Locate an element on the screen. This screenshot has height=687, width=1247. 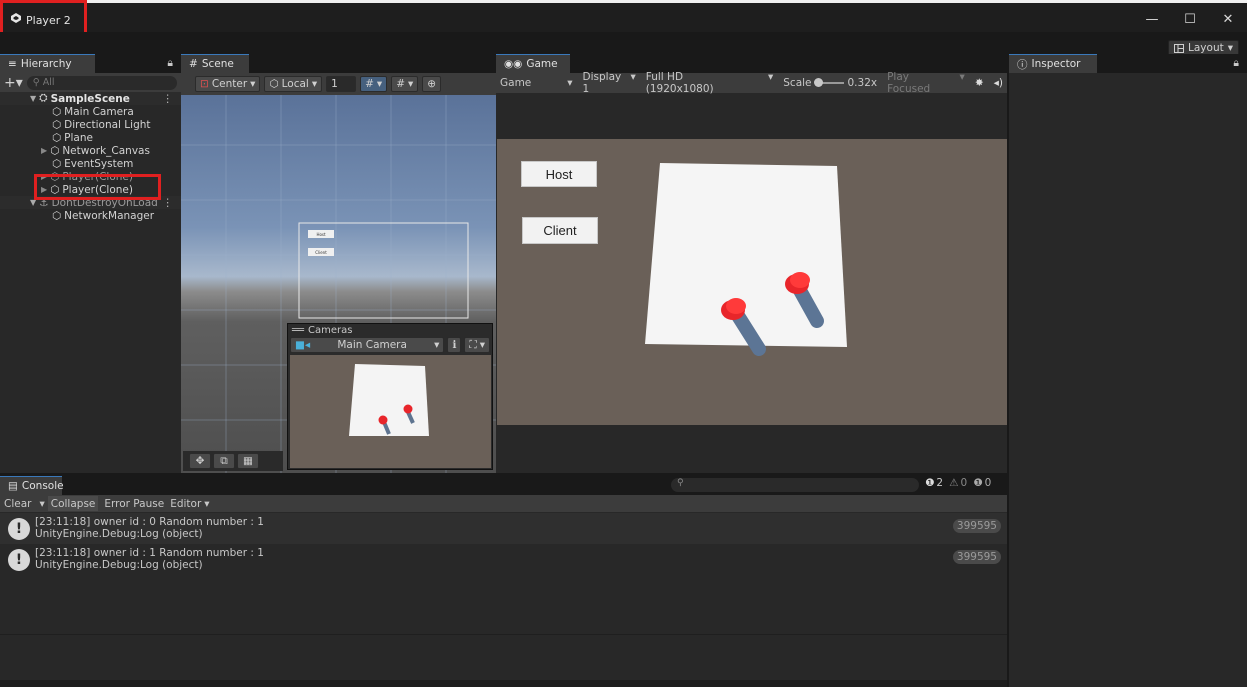
log-count-toggle: ❶ 2 is located at coordinates (934, 483).